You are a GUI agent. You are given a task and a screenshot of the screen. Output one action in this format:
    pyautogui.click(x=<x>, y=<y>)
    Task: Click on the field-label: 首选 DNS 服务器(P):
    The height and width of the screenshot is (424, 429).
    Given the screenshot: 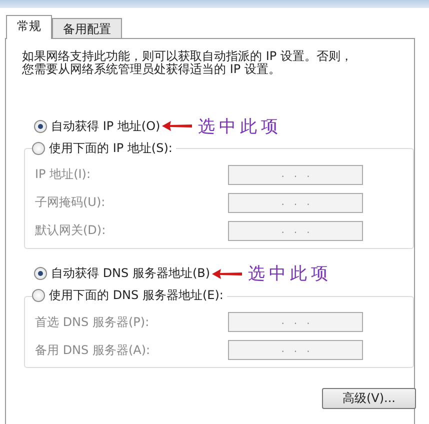 What is the action you would take?
    pyautogui.click(x=92, y=322)
    